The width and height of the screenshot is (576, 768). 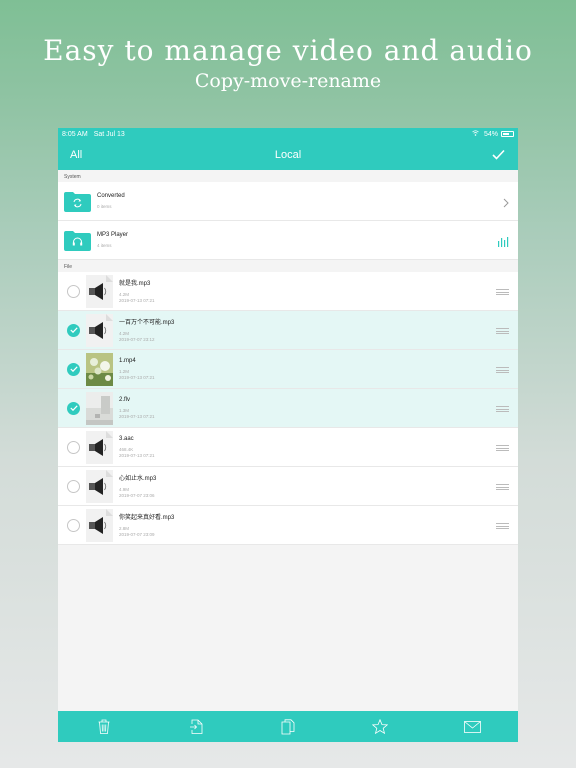 I want to click on nav-bar: All Local, so click(x=288, y=155).